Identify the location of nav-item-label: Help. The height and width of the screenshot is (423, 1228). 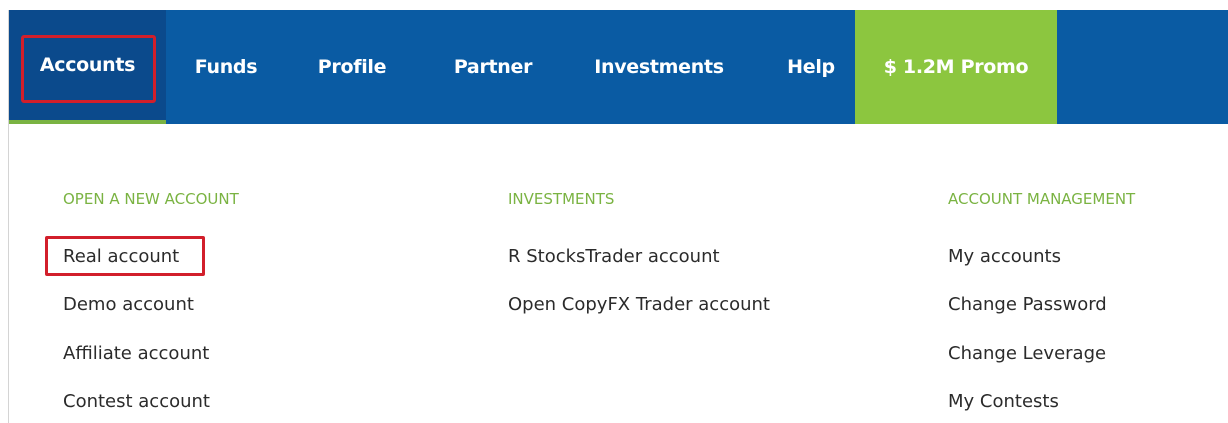
(811, 67).